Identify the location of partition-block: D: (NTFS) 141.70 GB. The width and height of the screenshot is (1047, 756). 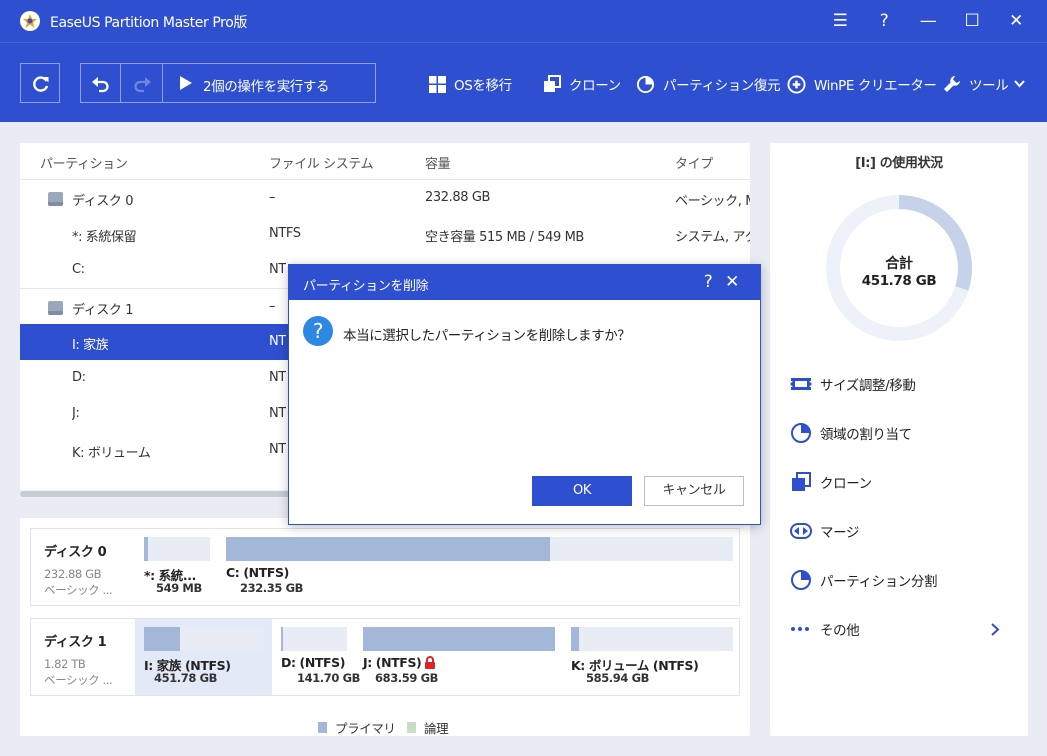
(320, 657).